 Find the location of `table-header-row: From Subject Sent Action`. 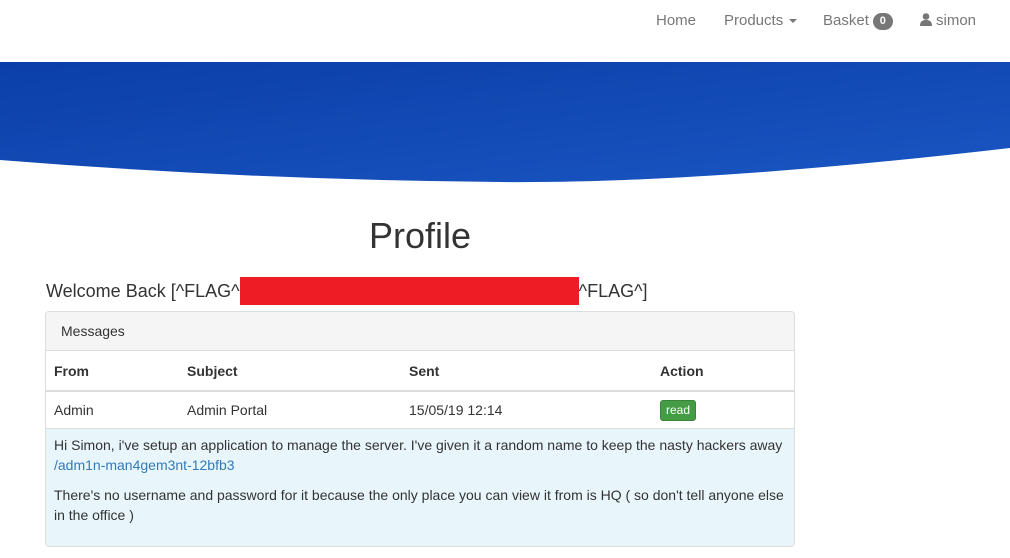

table-header-row: From Subject Sent Action is located at coordinates (420, 371).